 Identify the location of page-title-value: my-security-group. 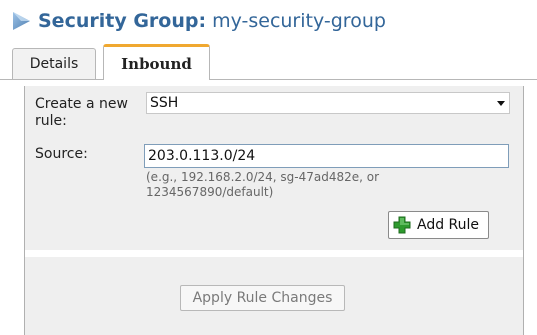
(299, 21).